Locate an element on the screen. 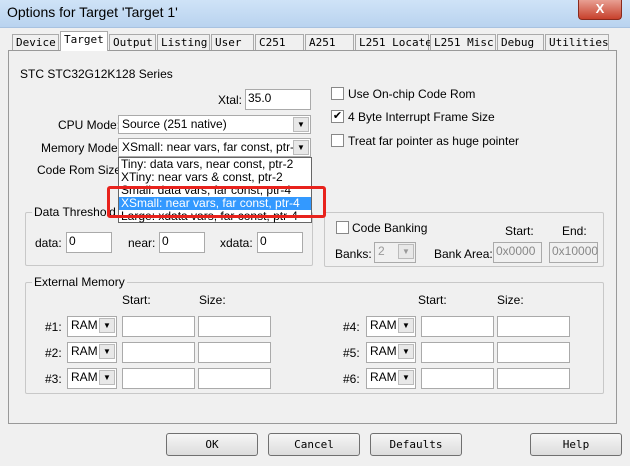 The height and width of the screenshot is (466, 630). near-threshold-input: 0 is located at coordinates (182, 242).